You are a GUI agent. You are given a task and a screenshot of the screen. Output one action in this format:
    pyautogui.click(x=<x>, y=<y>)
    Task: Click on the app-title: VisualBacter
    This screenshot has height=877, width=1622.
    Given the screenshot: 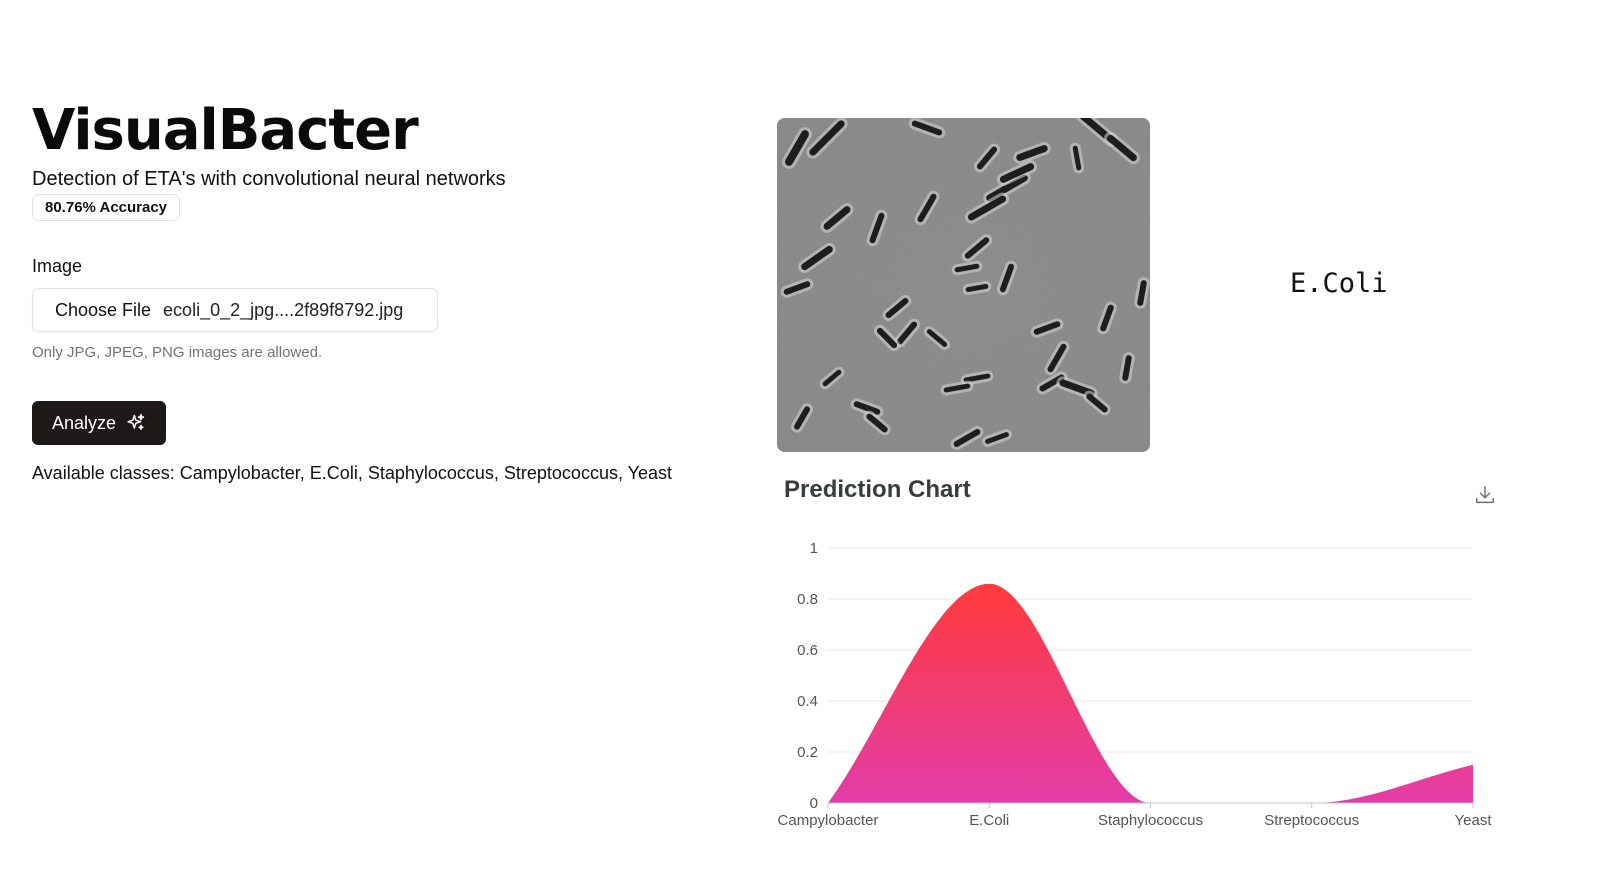 What is the action you would take?
    pyautogui.click(x=225, y=130)
    